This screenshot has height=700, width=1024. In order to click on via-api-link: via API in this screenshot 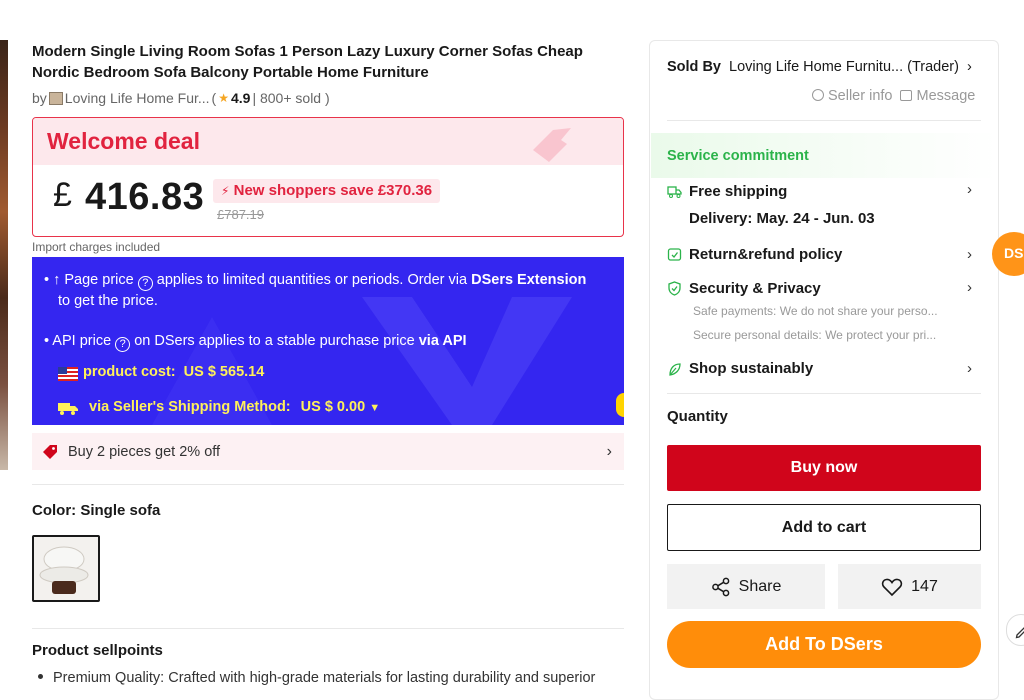, I will do `click(443, 341)`.